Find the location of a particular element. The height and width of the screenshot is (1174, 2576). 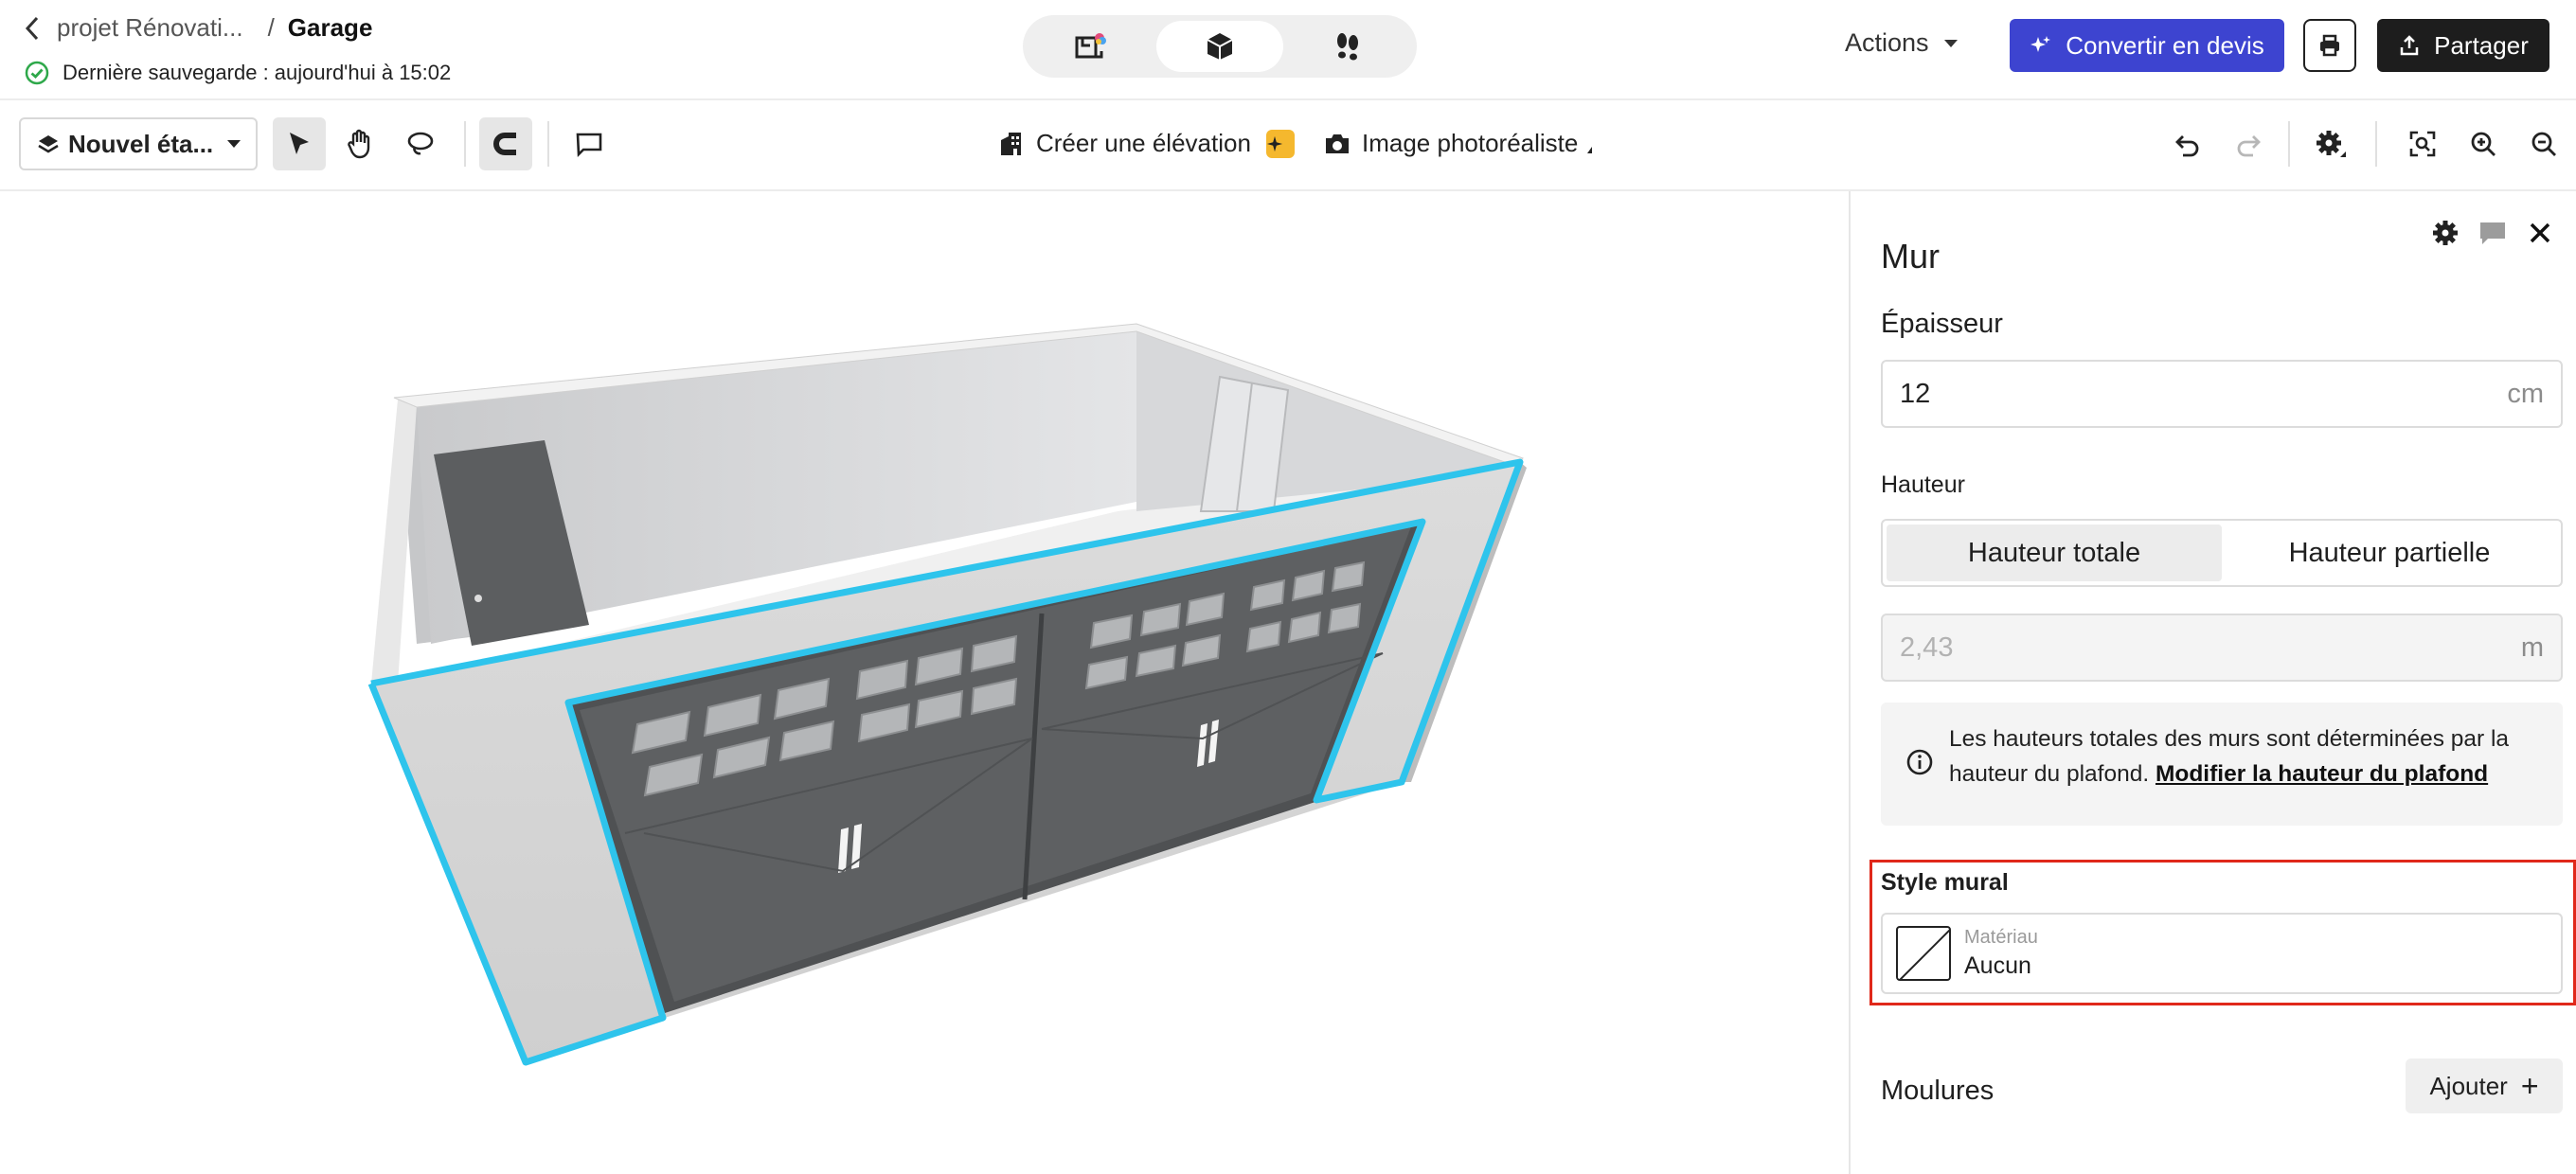

check-circle-icon is located at coordinates (37, 73).